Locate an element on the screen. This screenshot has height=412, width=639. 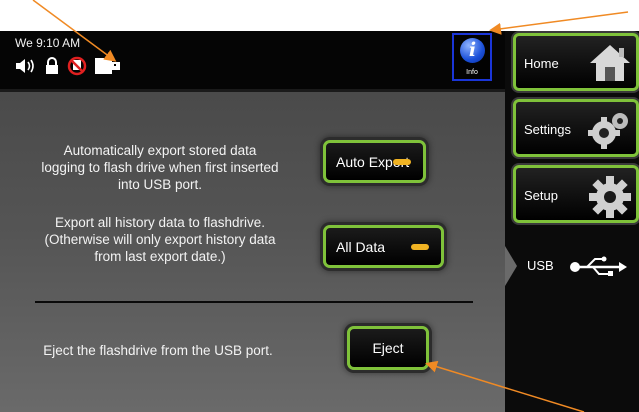
all-data-button-label: All Data is located at coordinates (361, 246).